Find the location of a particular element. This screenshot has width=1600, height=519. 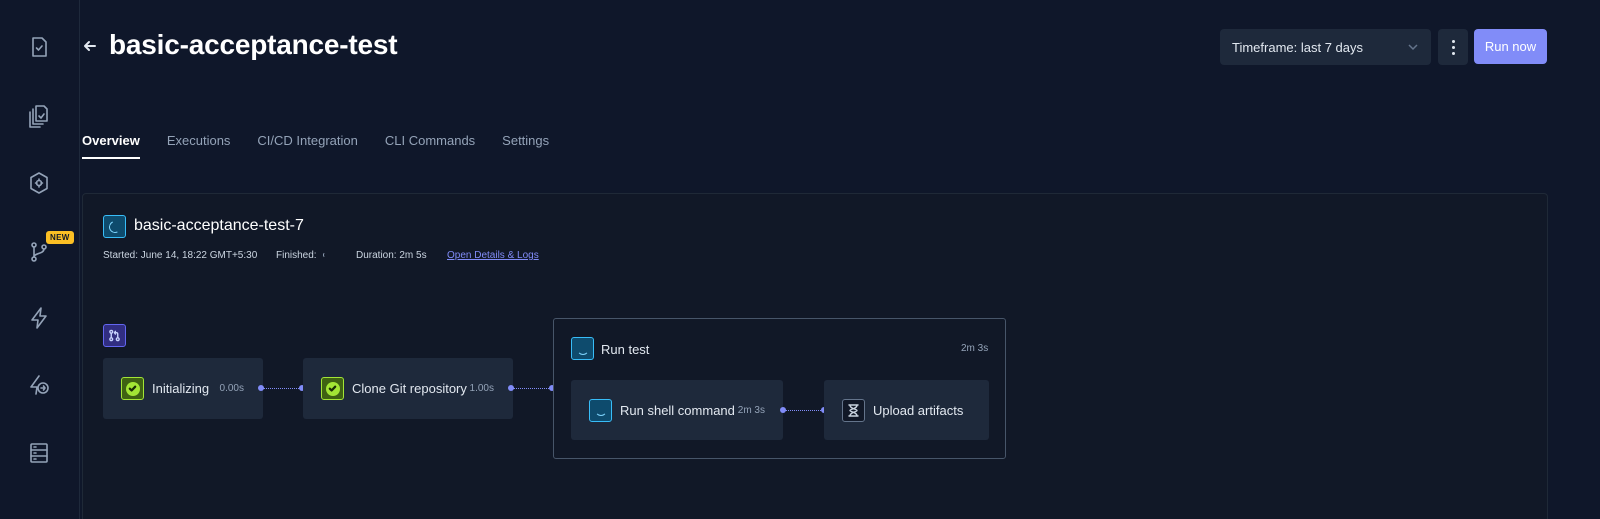

step-label: Upload artifacts is located at coordinates (918, 410).